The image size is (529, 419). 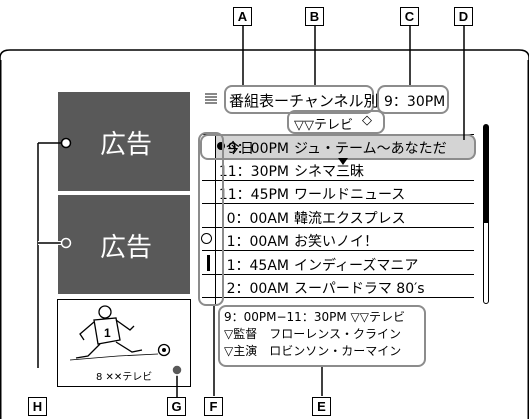 I want to click on callout-h: H, so click(x=37, y=406).